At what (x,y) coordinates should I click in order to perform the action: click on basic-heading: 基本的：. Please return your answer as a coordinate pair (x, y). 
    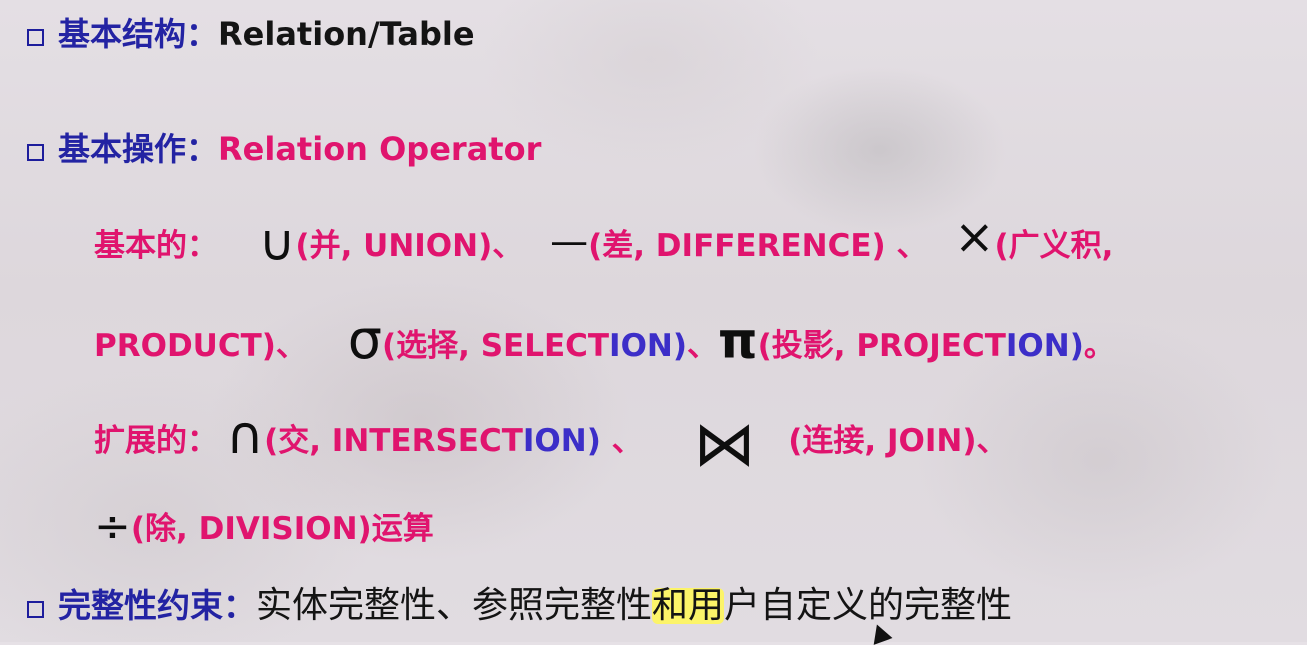
    Looking at the image, I should click on (156, 246).